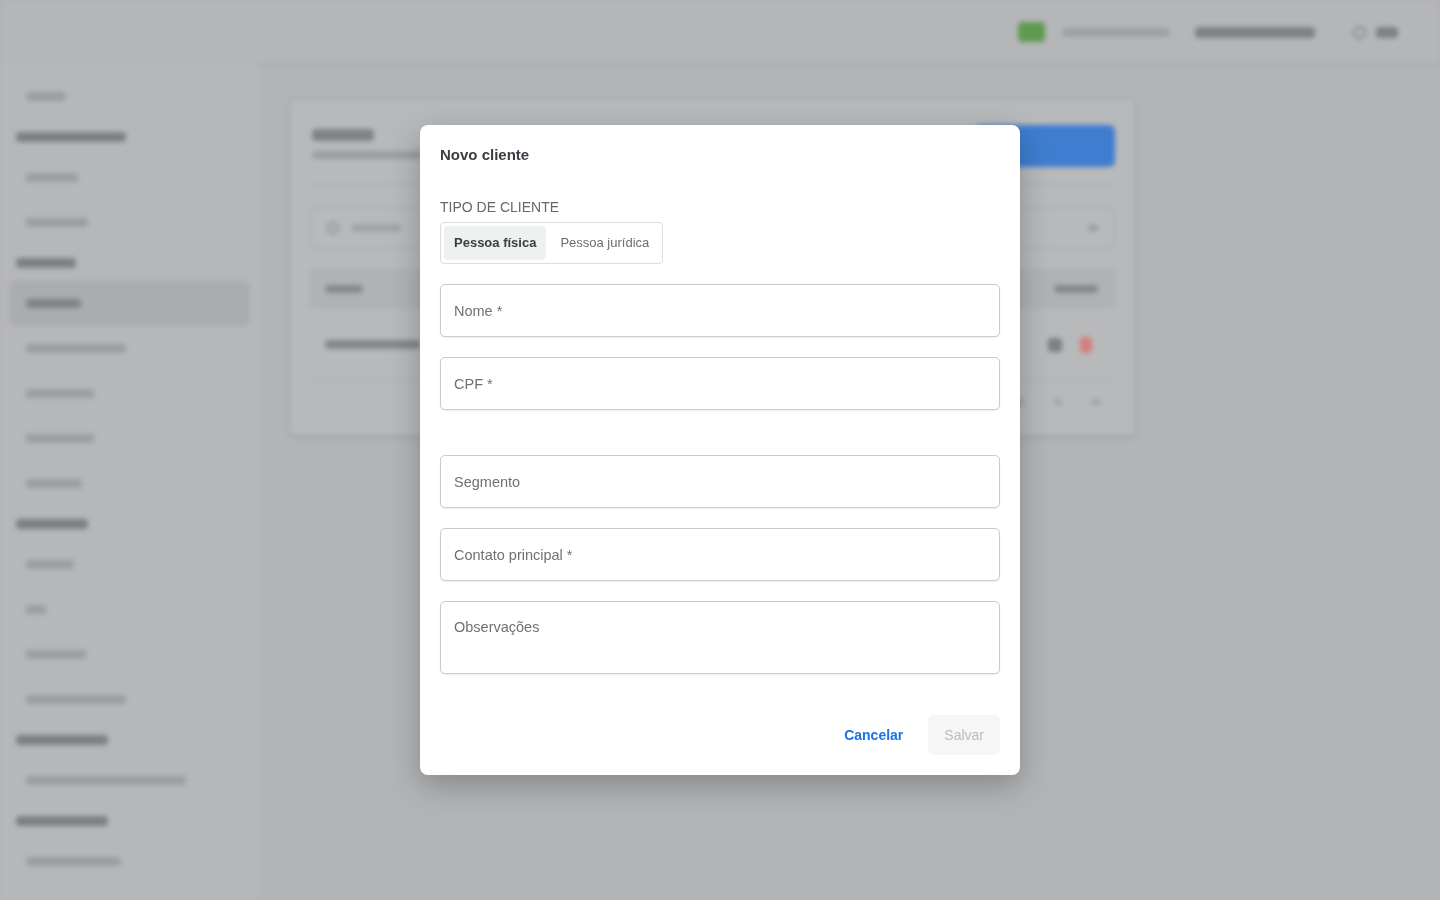 Image resolution: width=1440 pixels, height=900 pixels. What do you see at coordinates (720, 310) in the screenshot?
I see `text-field: Nome *` at bounding box center [720, 310].